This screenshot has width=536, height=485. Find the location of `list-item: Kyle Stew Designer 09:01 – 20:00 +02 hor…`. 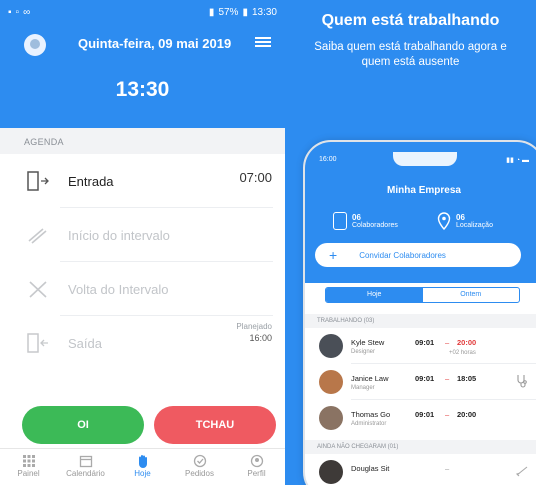

list-item: Kyle Stew Designer 09:01 – 20:00 +02 hor… is located at coordinates (420, 346).